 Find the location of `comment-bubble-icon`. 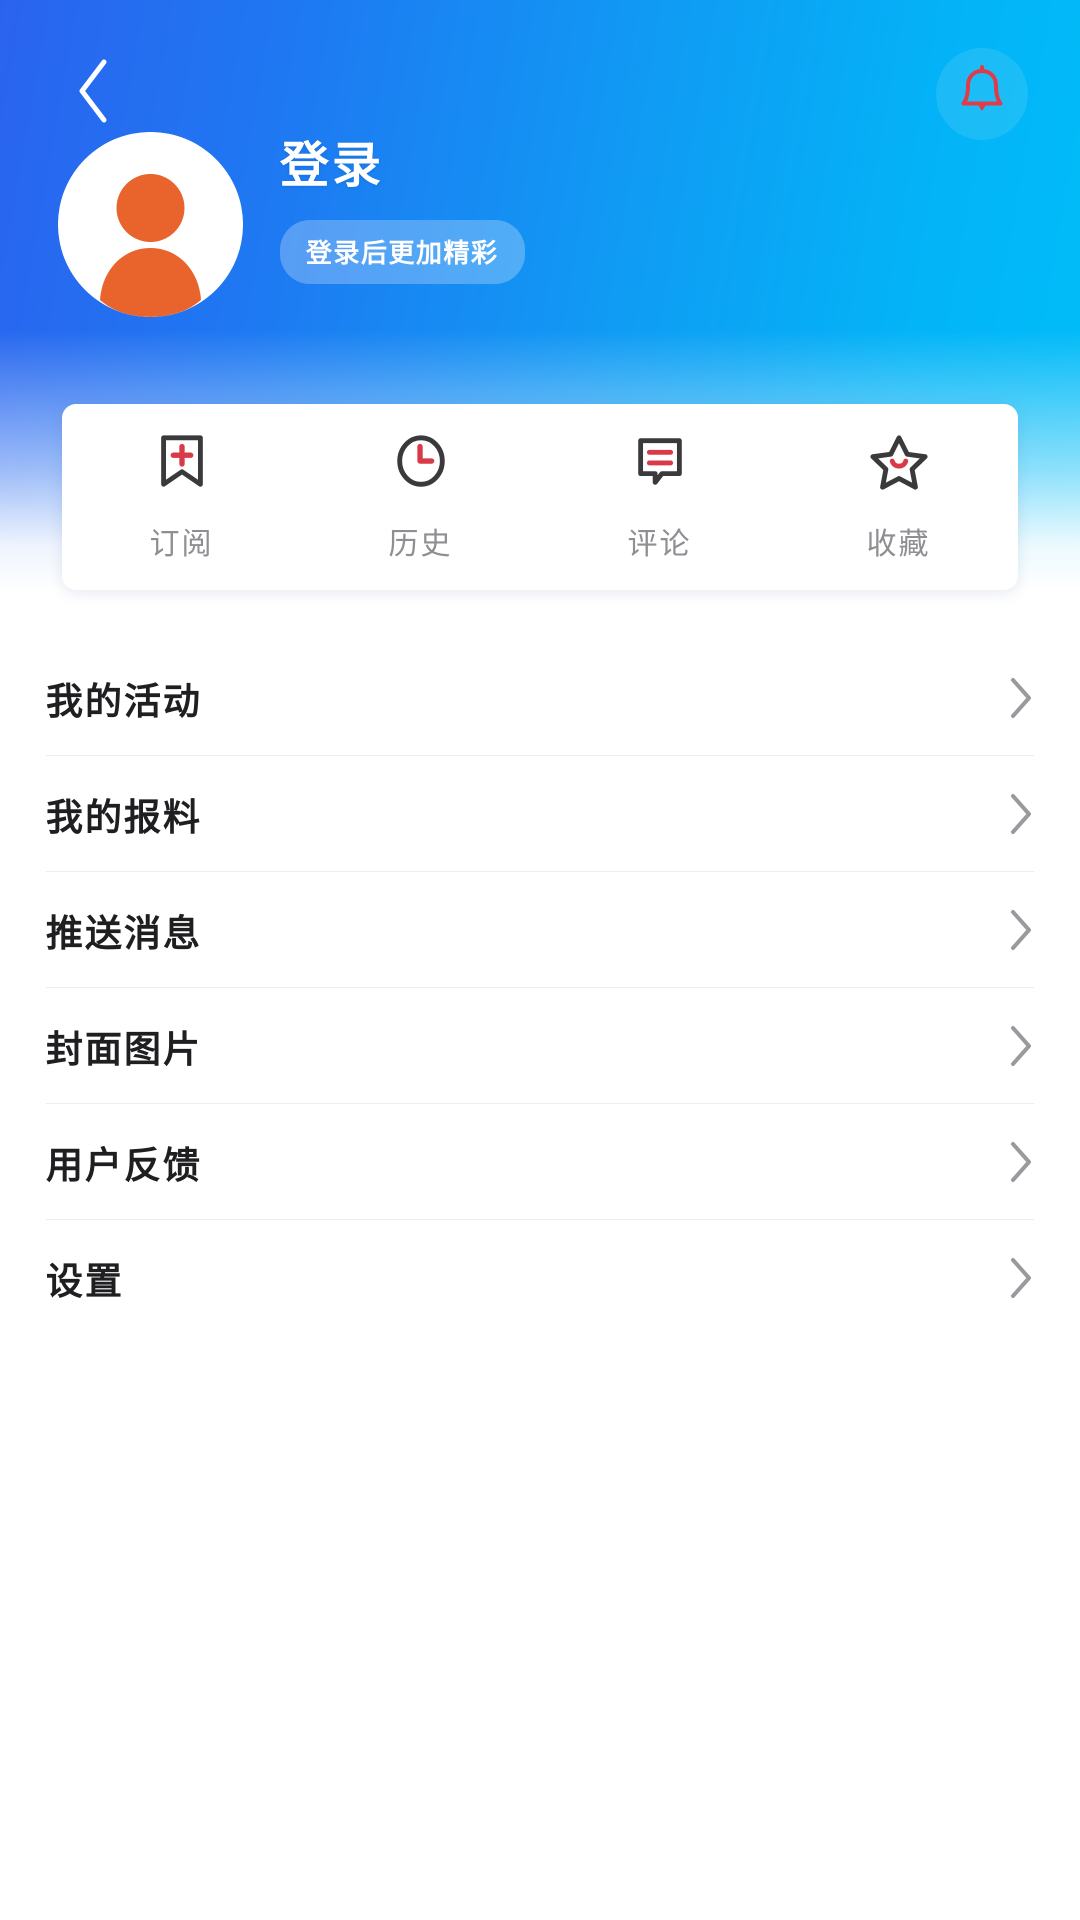

comment-bubble-icon is located at coordinates (659, 461).